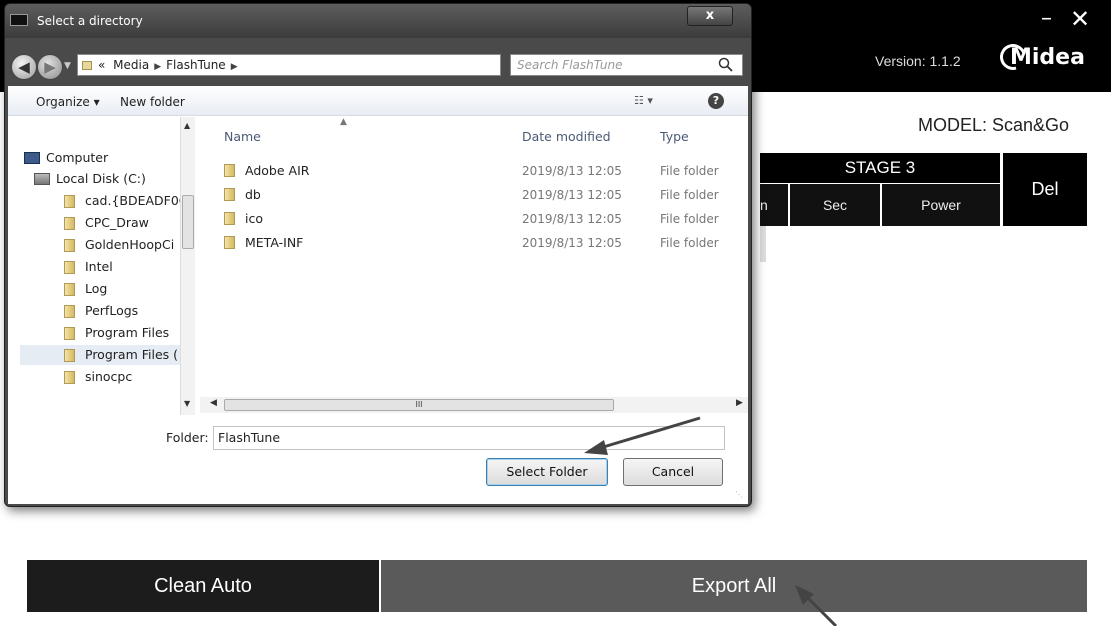  Describe the element at coordinates (918, 61) in the screenshot. I see `version-label: Version: 1.1.2` at that location.